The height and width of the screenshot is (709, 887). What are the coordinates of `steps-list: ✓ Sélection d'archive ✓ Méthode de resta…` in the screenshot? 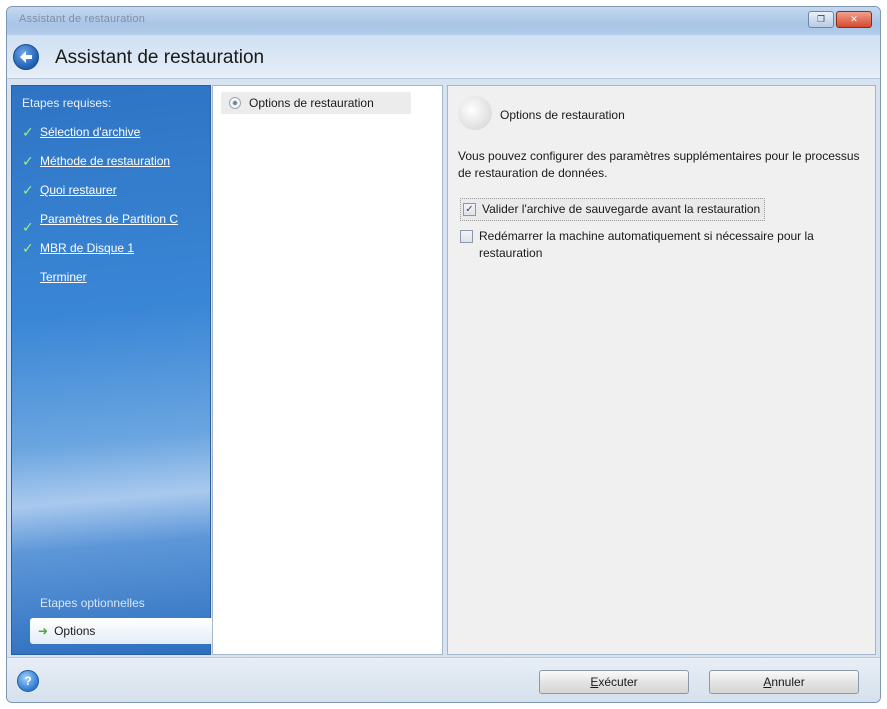 It's located at (111, 211).